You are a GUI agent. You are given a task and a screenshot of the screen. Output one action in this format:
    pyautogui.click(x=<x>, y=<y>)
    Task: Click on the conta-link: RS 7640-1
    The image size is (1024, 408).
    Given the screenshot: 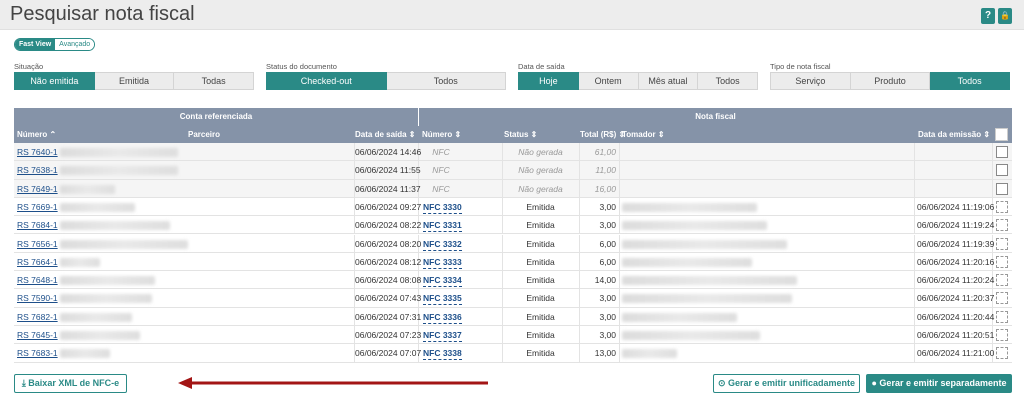 What is the action you would take?
    pyautogui.click(x=37, y=152)
    